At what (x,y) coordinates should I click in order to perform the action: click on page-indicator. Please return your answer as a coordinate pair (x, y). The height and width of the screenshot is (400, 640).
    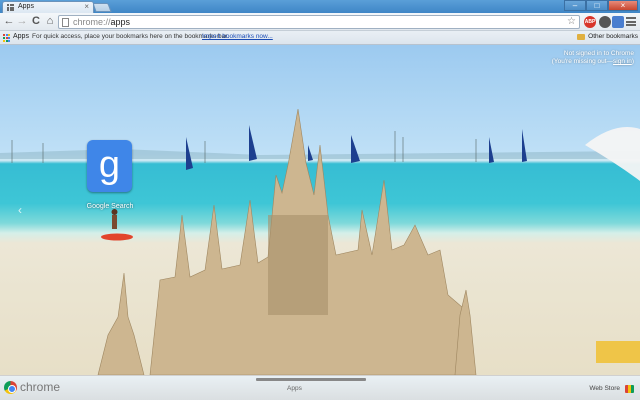
    Looking at the image, I should click on (311, 379).